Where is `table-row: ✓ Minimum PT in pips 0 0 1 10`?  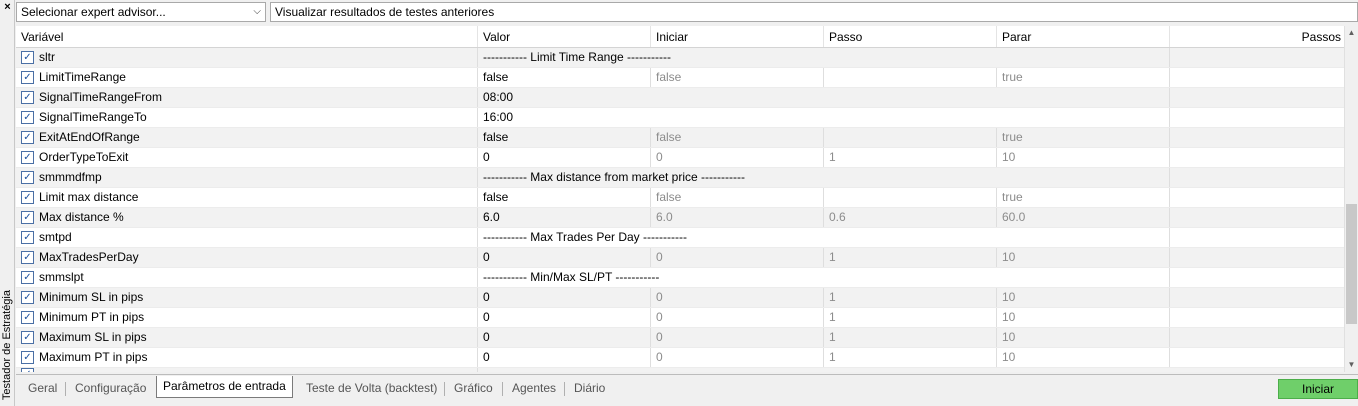
table-row: ✓ Minimum PT in pips 0 0 1 10 is located at coordinates (680, 318).